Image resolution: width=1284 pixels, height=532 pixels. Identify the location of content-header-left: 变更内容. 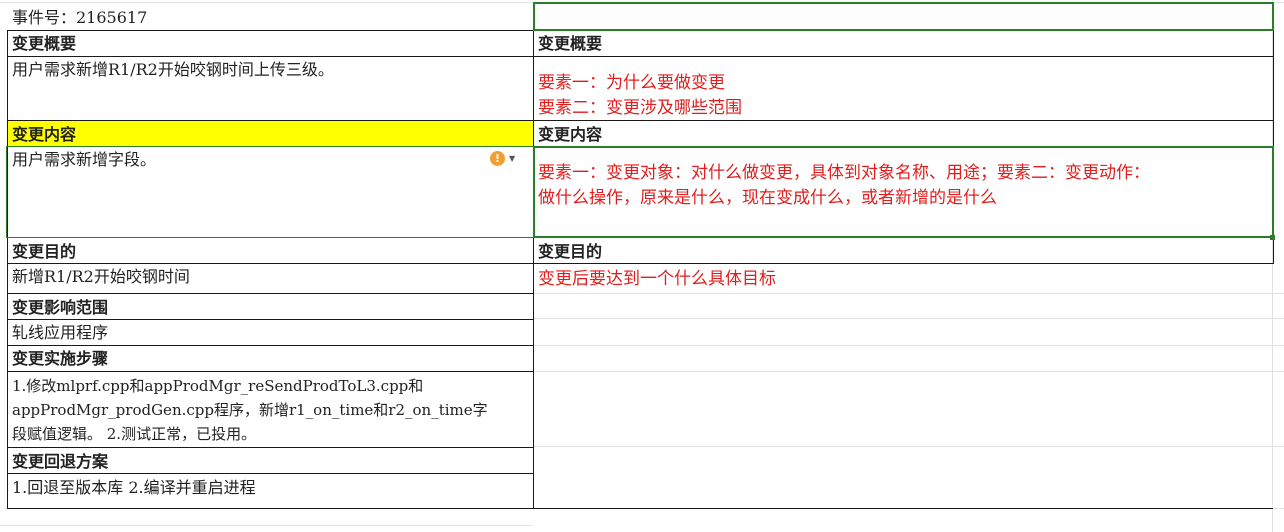
(270, 135).